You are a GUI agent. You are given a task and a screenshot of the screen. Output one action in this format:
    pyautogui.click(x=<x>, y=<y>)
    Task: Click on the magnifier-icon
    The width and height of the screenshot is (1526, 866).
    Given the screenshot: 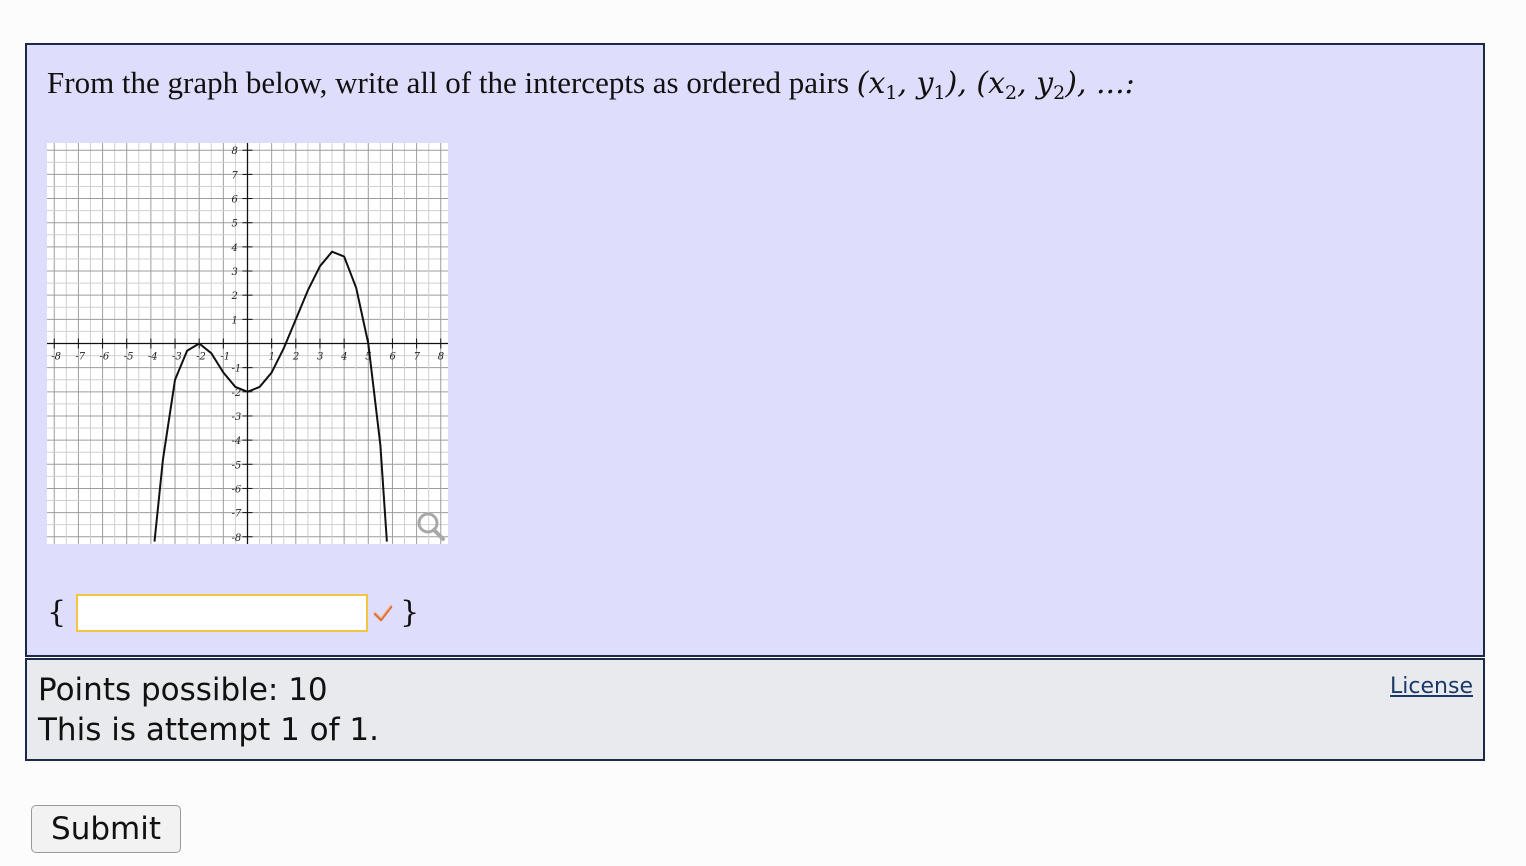 What is the action you would take?
    pyautogui.click(x=431, y=526)
    